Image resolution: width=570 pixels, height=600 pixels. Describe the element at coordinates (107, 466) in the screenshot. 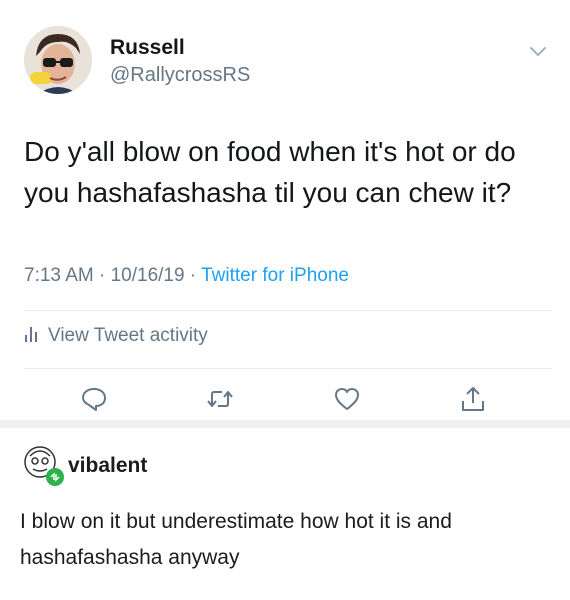

I see `reply-username: vibalent` at that location.